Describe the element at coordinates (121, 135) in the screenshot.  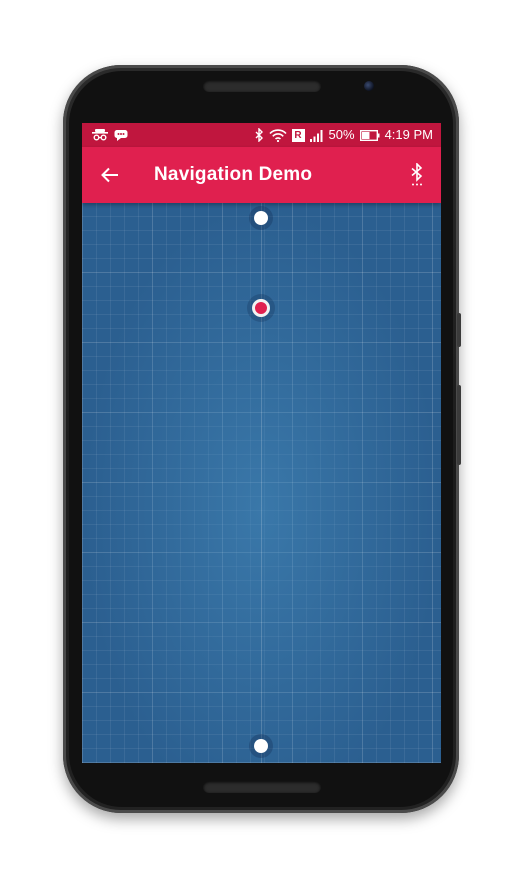
I see `chat-bubble-icon` at that location.